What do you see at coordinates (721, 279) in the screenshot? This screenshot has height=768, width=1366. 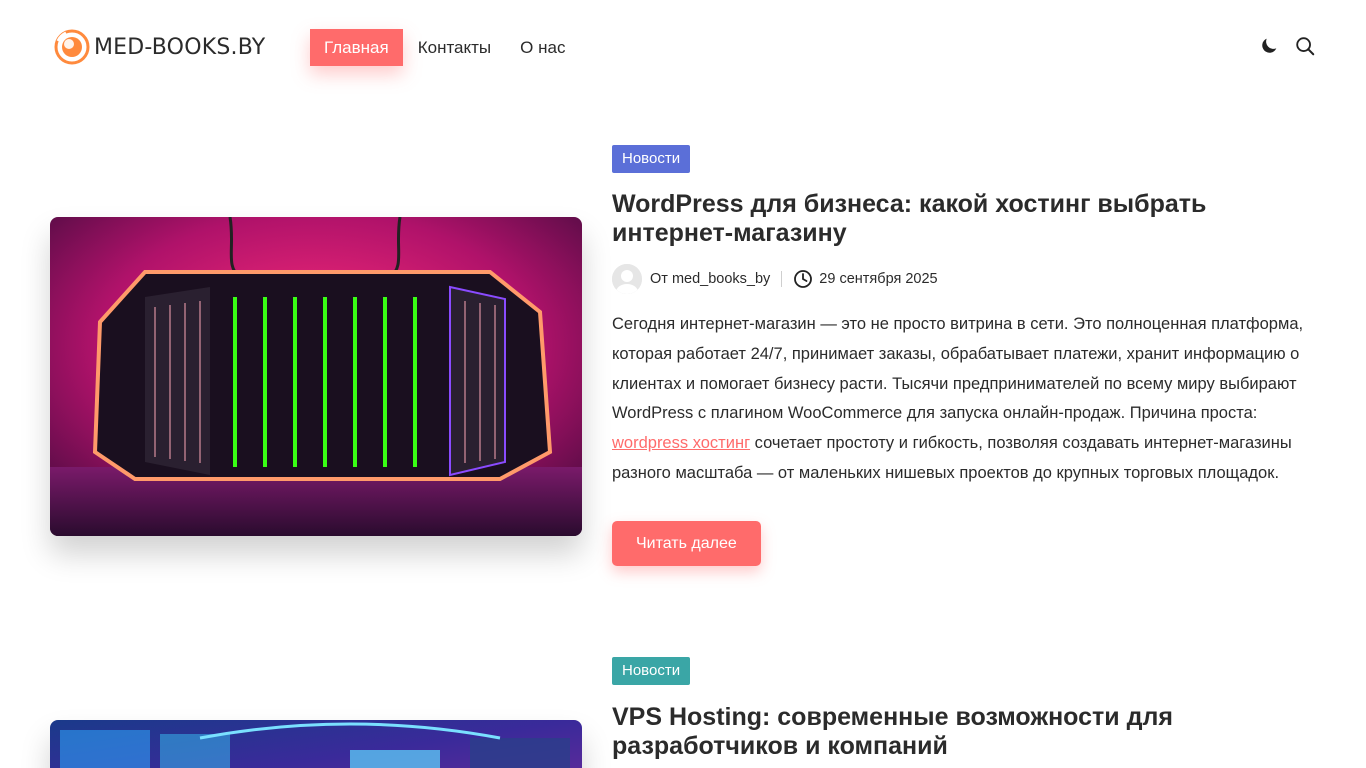 I see `author-name: med_books_by` at bounding box center [721, 279].